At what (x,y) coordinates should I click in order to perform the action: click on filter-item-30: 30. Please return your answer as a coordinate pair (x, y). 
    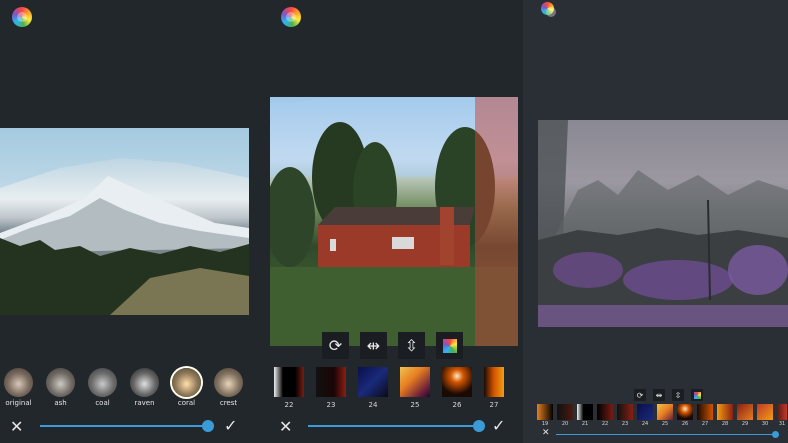
    Looking at the image, I should click on (765, 415).